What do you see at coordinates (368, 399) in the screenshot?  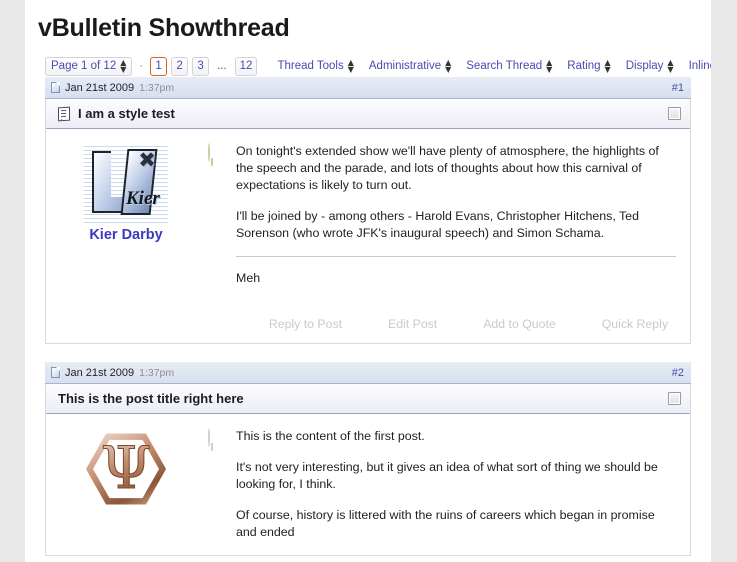 I see `post-2-title-bar: This is the post title right here` at bounding box center [368, 399].